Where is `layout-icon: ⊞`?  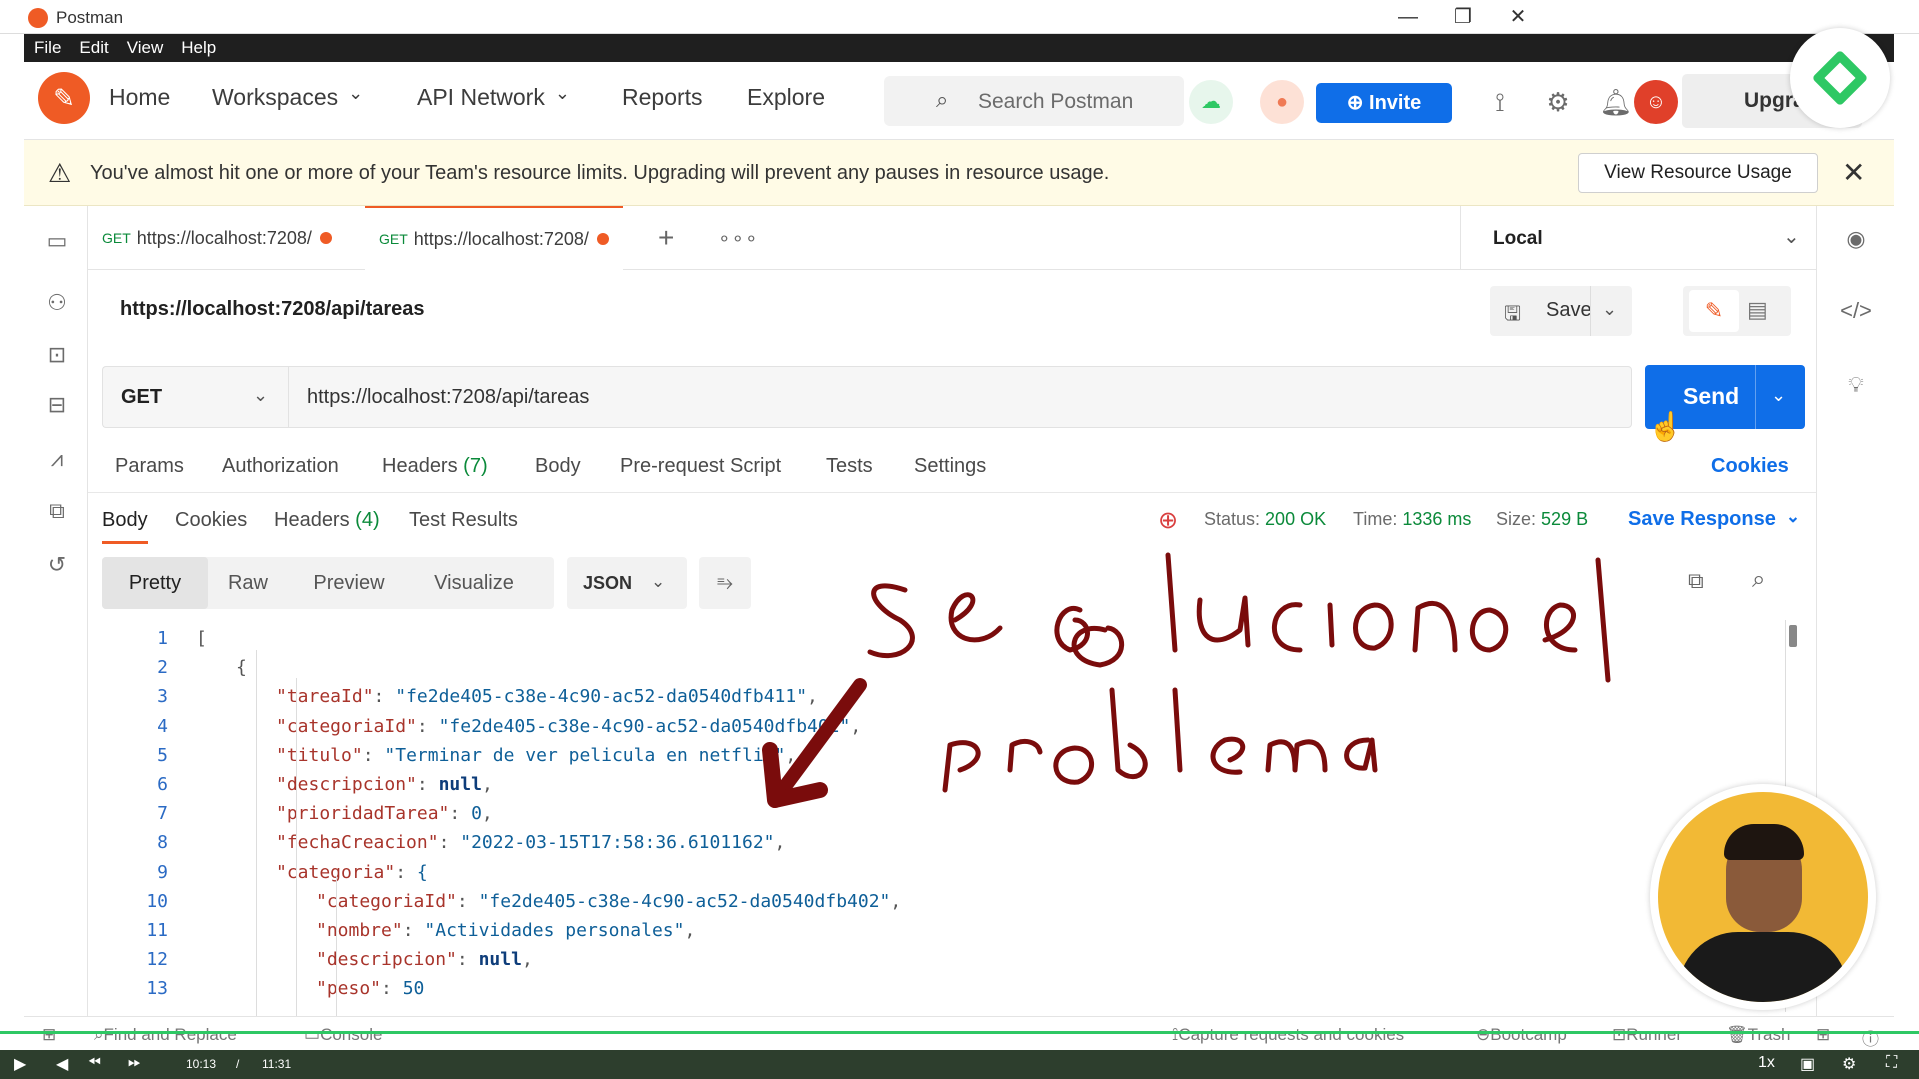
layout-icon: ⊞ is located at coordinates (1823, 1035).